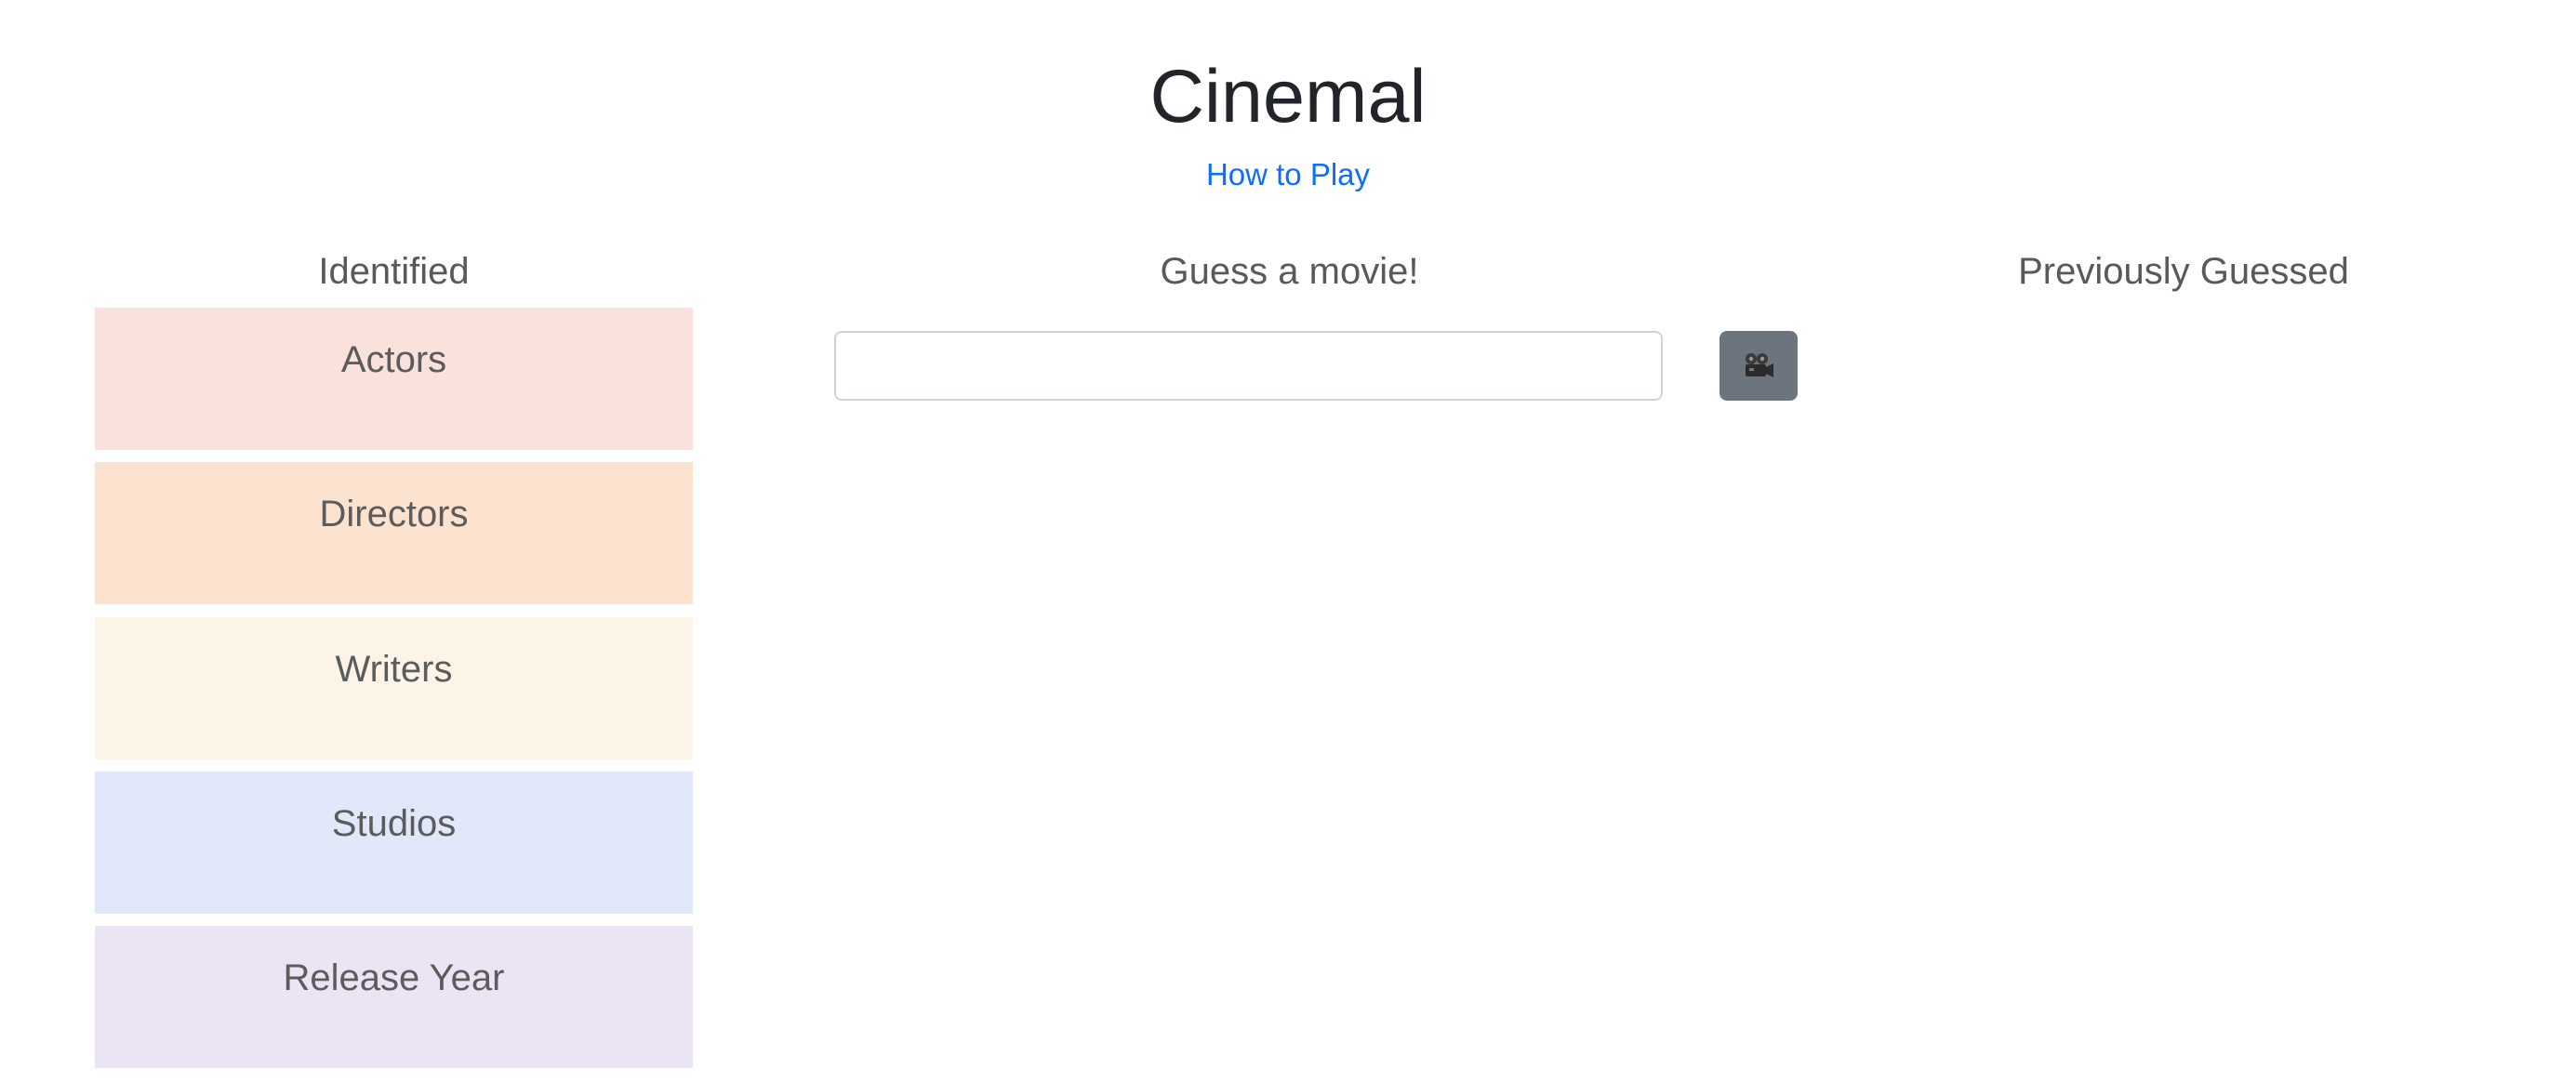  I want to click on movie-guess-input, so click(1248, 366).